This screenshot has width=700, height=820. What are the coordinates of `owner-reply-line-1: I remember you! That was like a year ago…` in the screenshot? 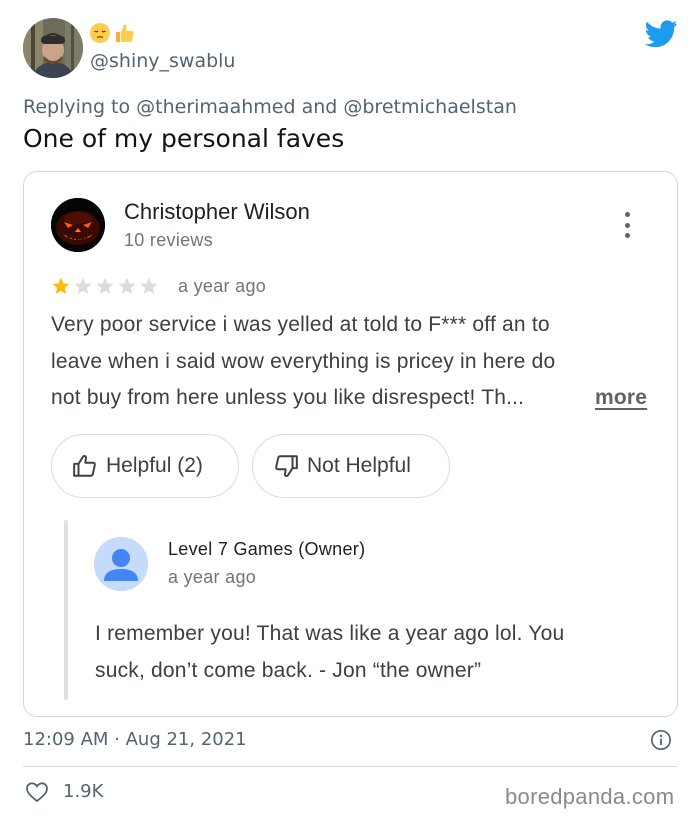 It's located at (330, 633).